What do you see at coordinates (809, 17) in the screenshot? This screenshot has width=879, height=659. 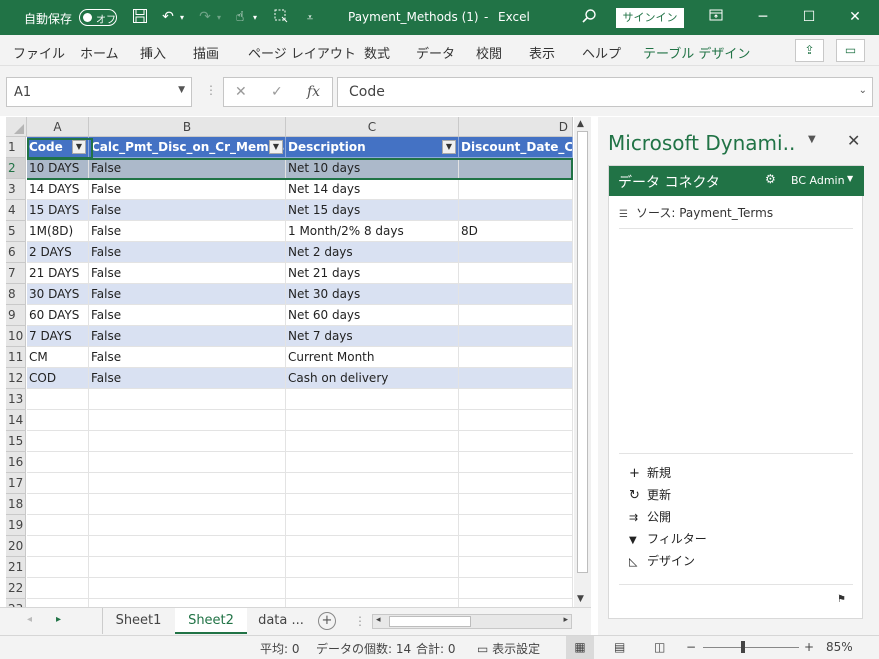 I see `maximize-icon: ☐` at bounding box center [809, 17].